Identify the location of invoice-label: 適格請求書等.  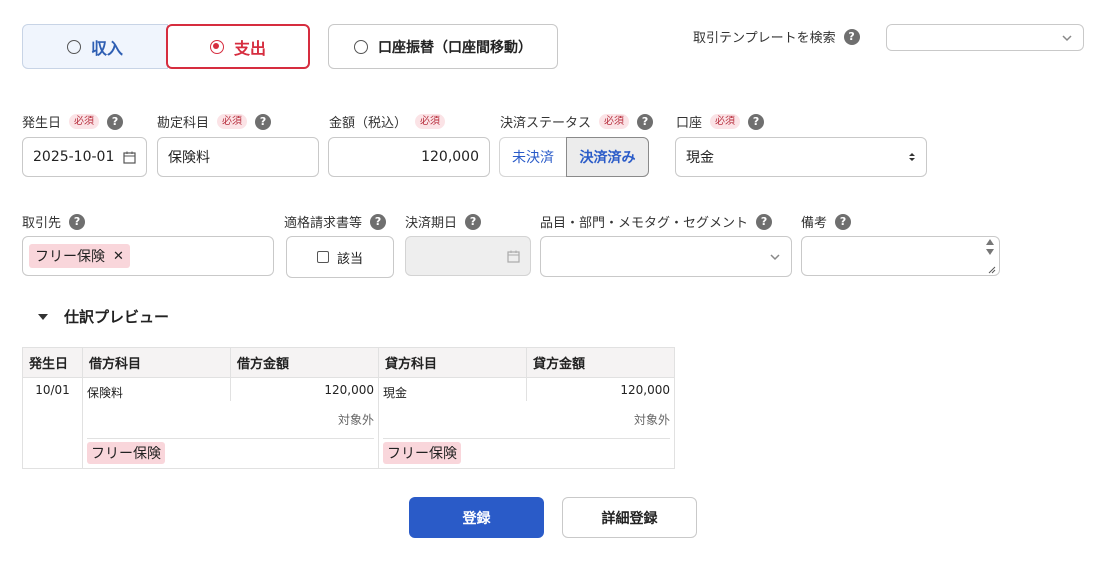
(323, 223).